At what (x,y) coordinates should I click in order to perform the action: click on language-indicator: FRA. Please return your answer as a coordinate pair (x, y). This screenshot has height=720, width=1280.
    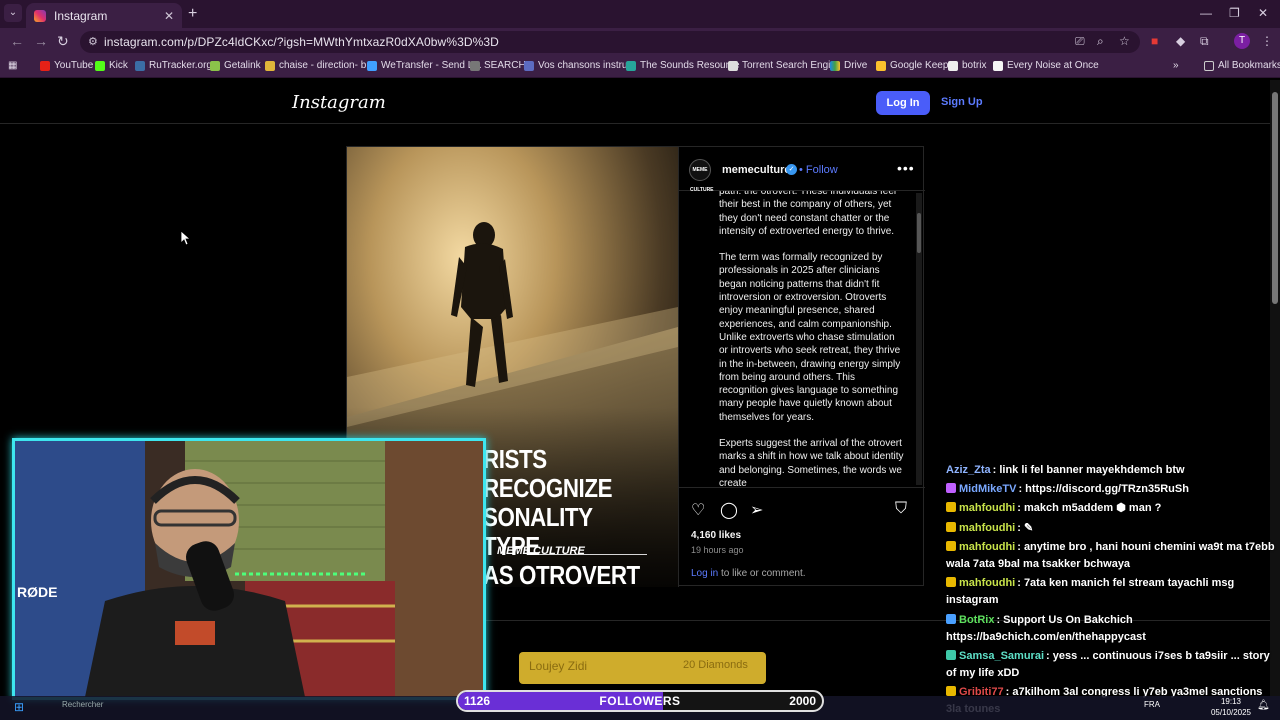
    Looking at the image, I should click on (1152, 704).